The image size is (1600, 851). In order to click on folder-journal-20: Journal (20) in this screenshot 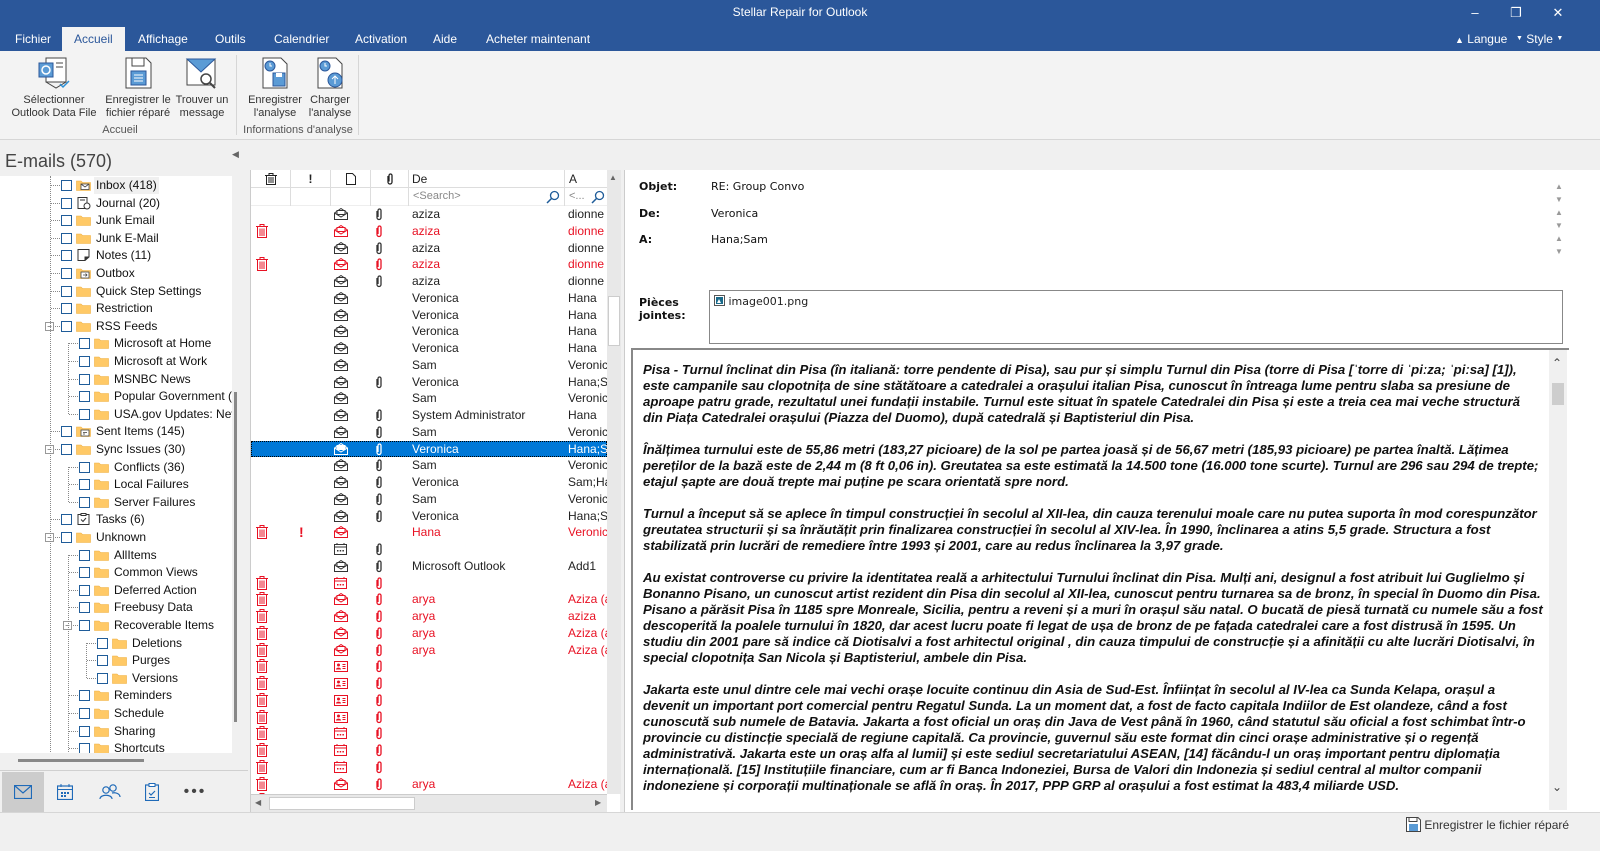, I will do `click(116, 203)`.